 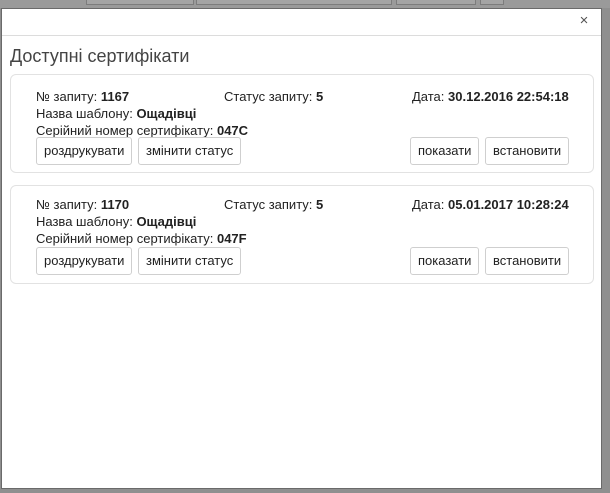 I want to click on request-date-value: 05.01.2017 10:28:24, so click(x=508, y=204).